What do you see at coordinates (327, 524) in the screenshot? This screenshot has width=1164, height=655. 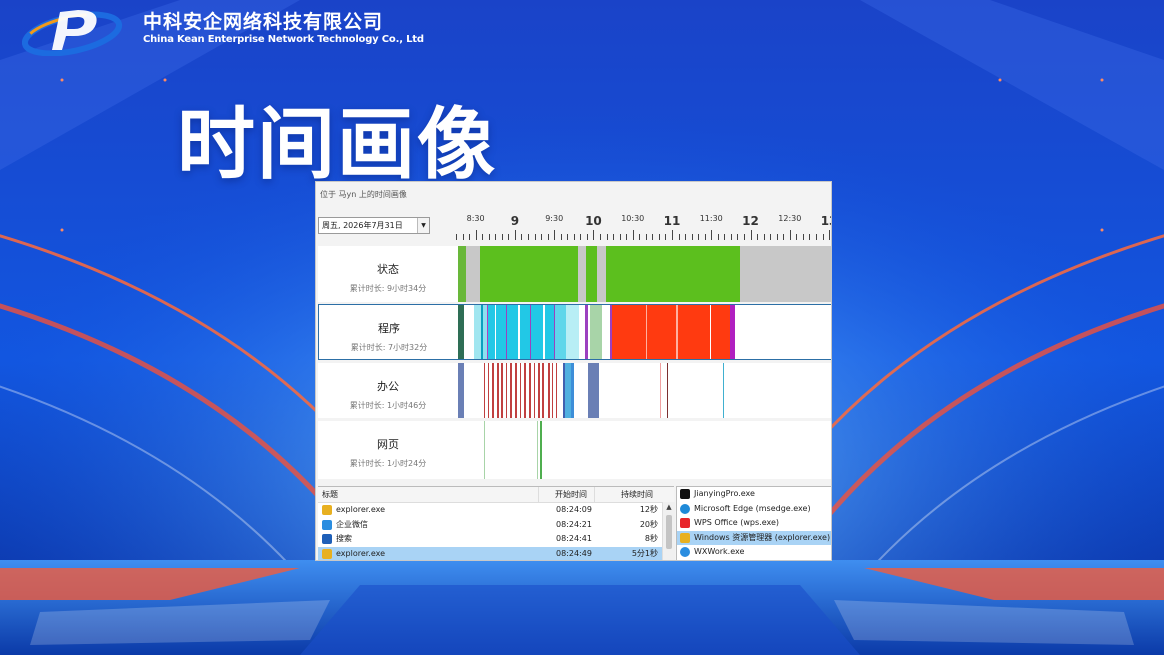 I see `wxwork-icon` at bounding box center [327, 524].